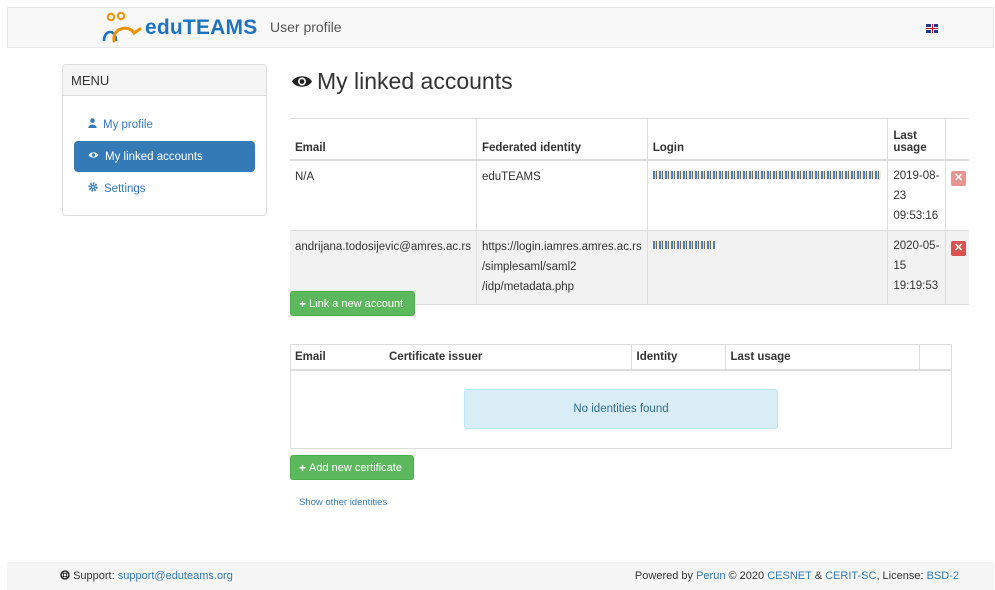 This screenshot has width=995, height=590. I want to click on show-other-identities-link: Show other identities, so click(343, 502).